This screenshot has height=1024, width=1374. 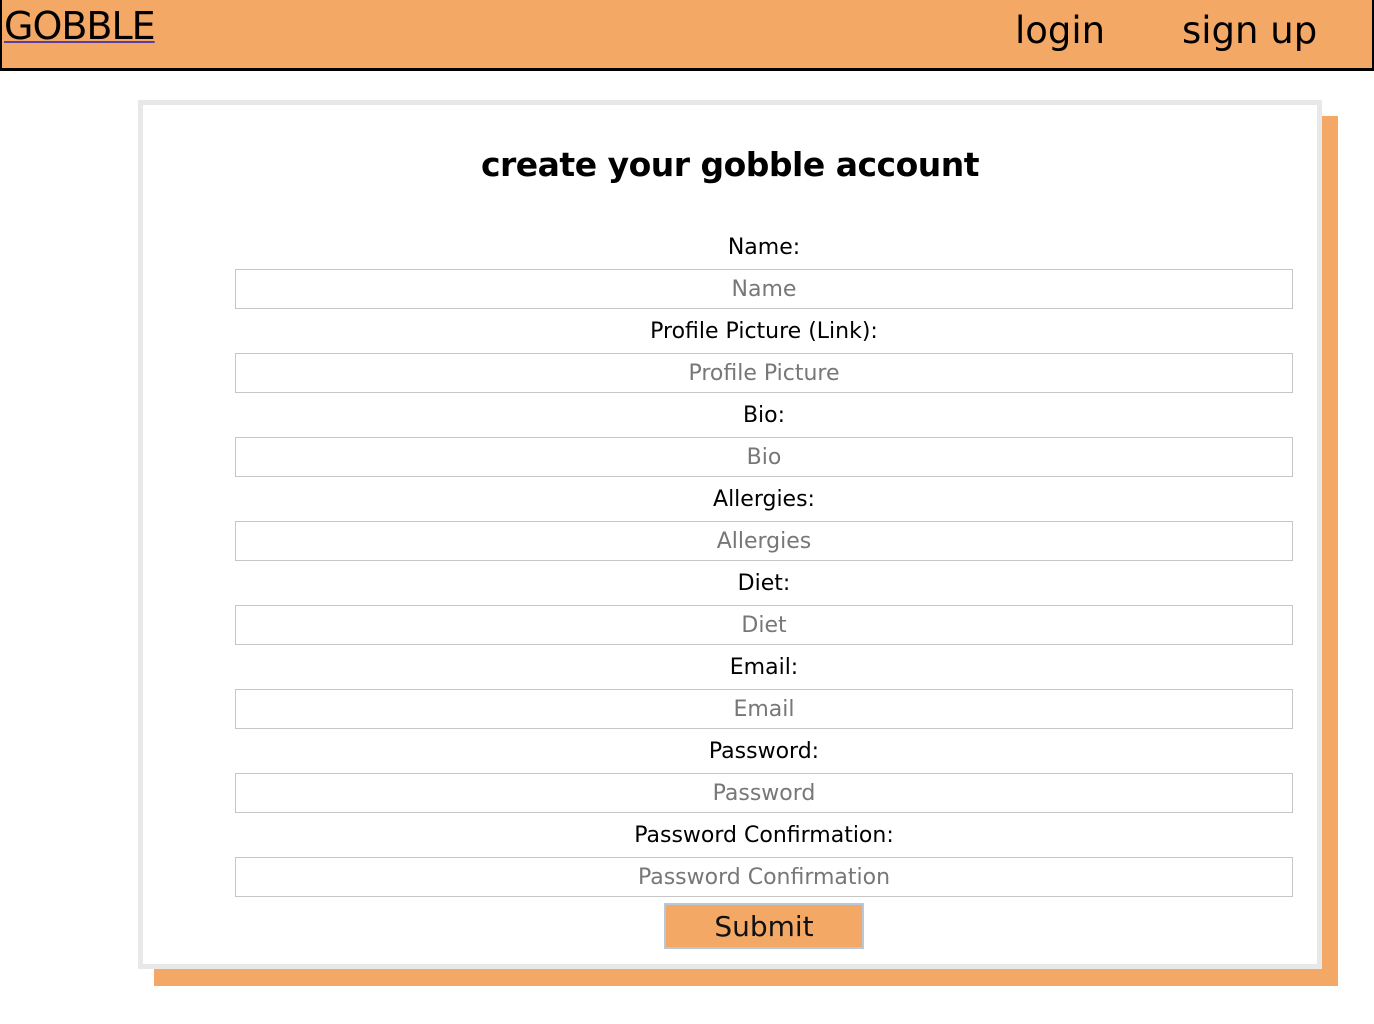 What do you see at coordinates (764, 583) in the screenshot?
I see `diet-label: Diet:` at bounding box center [764, 583].